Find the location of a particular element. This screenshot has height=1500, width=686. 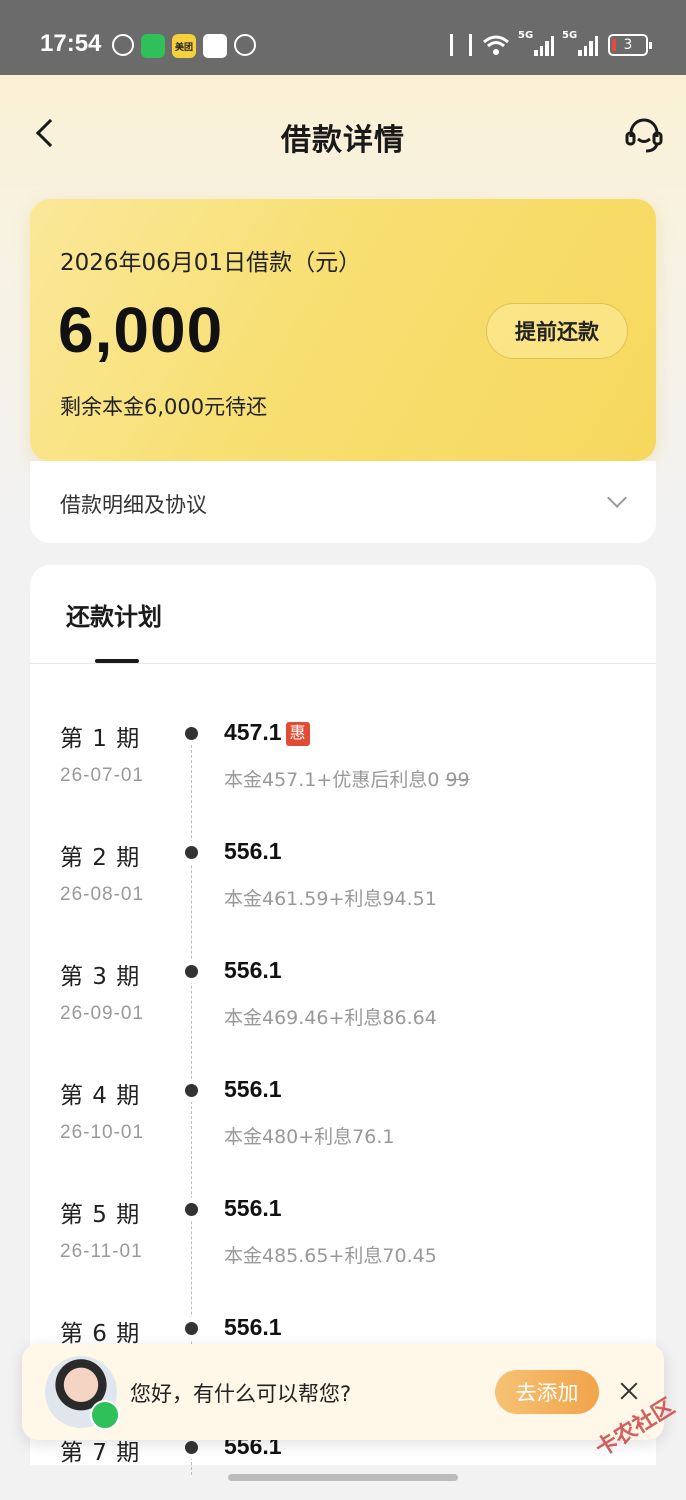

period-date: 26-09-01 is located at coordinates (102, 1013).